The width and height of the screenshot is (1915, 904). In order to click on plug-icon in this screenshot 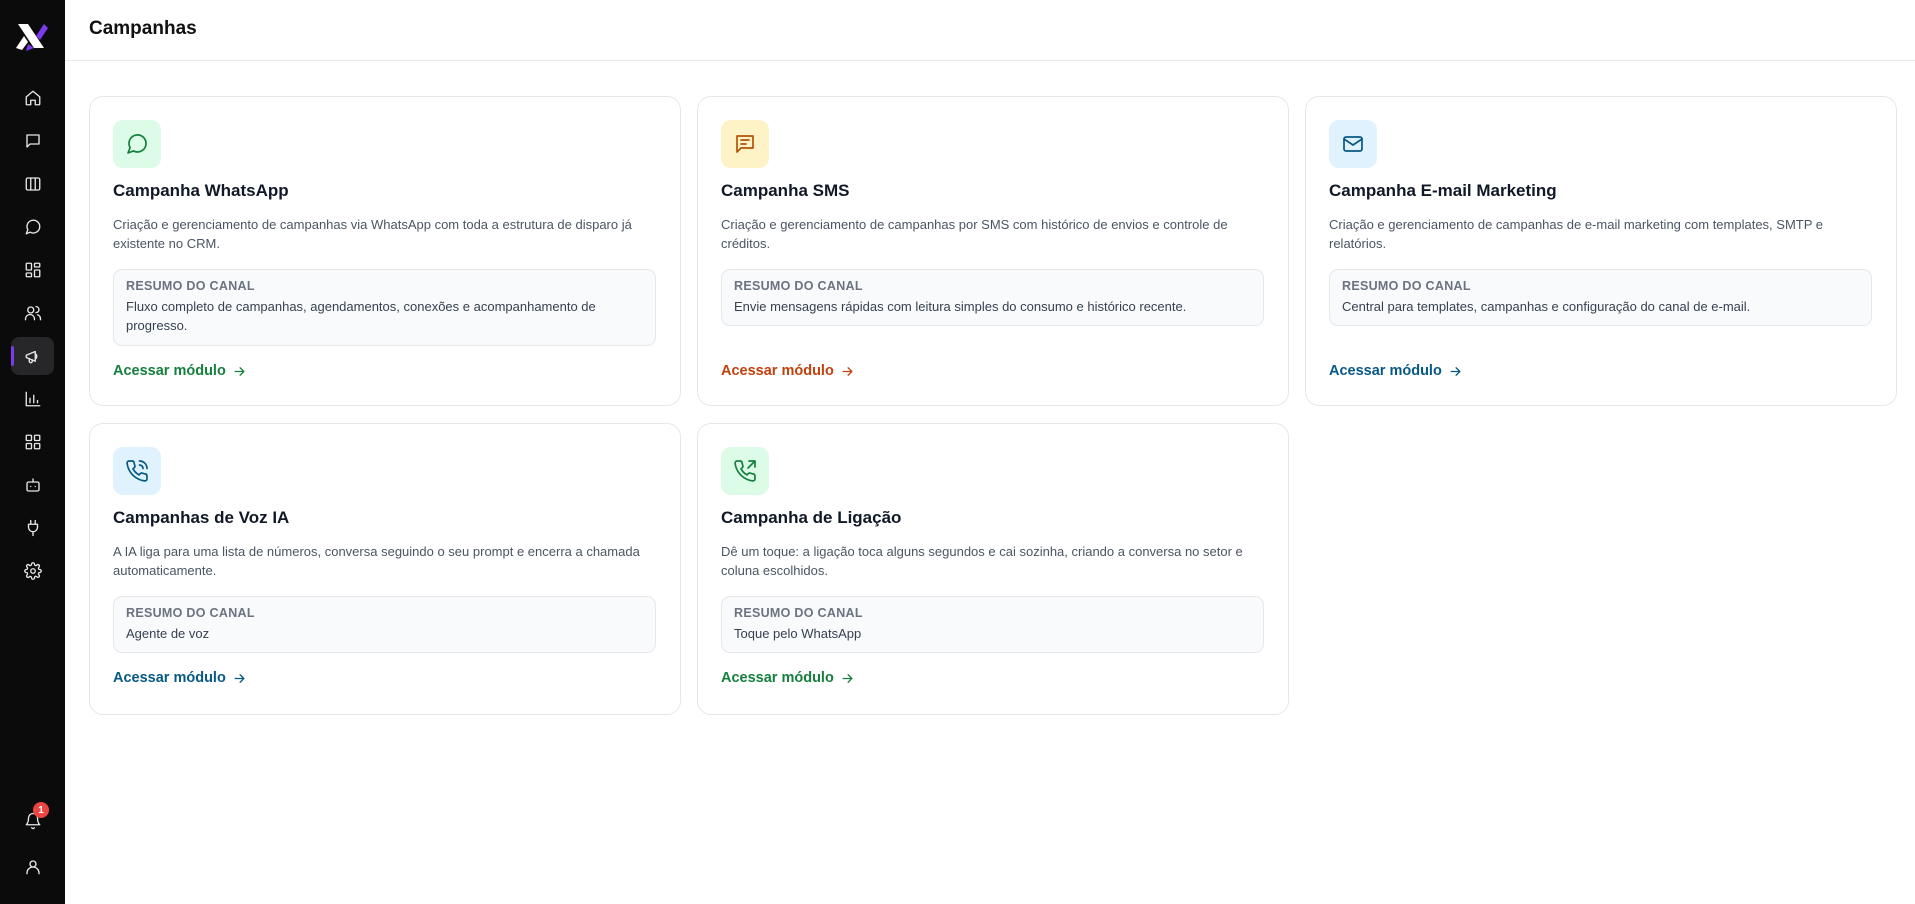, I will do `click(32, 528)`.